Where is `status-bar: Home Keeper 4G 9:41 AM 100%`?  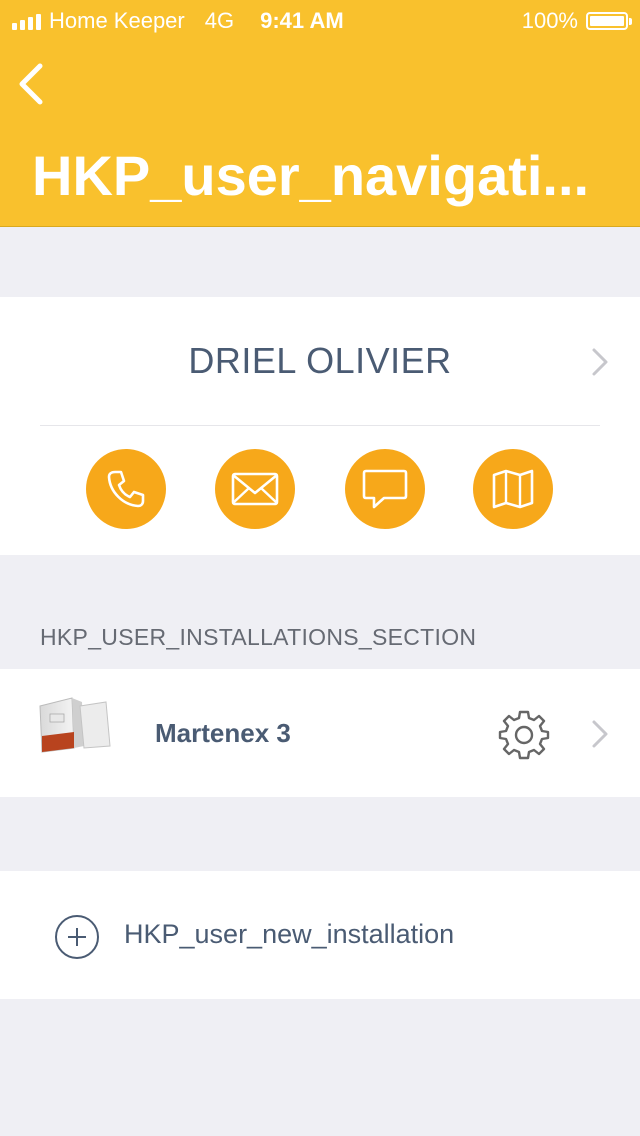 status-bar: Home Keeper 4G 9:41 AM 100% is located at coordinates (320, 20).